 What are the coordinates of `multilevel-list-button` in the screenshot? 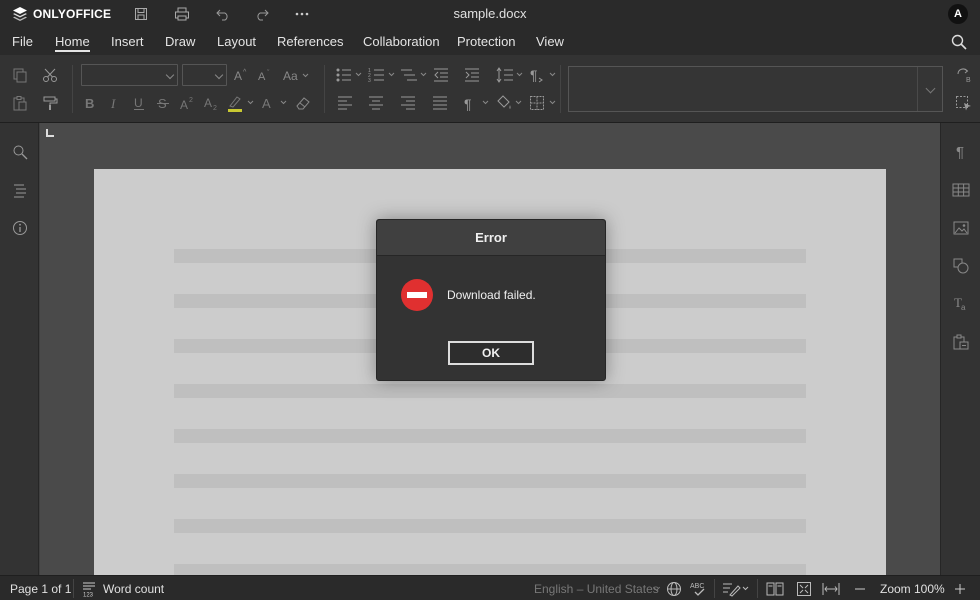 It's located at (415, 75).